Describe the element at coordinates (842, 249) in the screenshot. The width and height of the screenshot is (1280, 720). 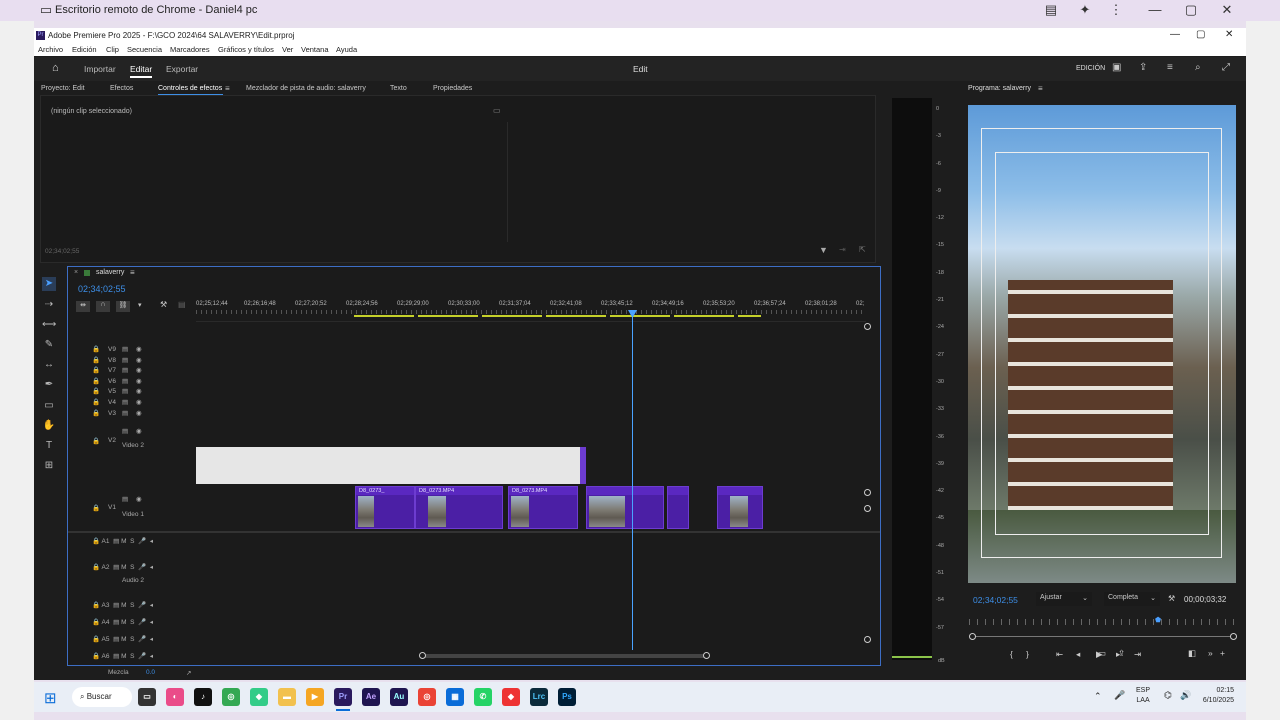
I see `export-frame-icon: ⇥` at that location.